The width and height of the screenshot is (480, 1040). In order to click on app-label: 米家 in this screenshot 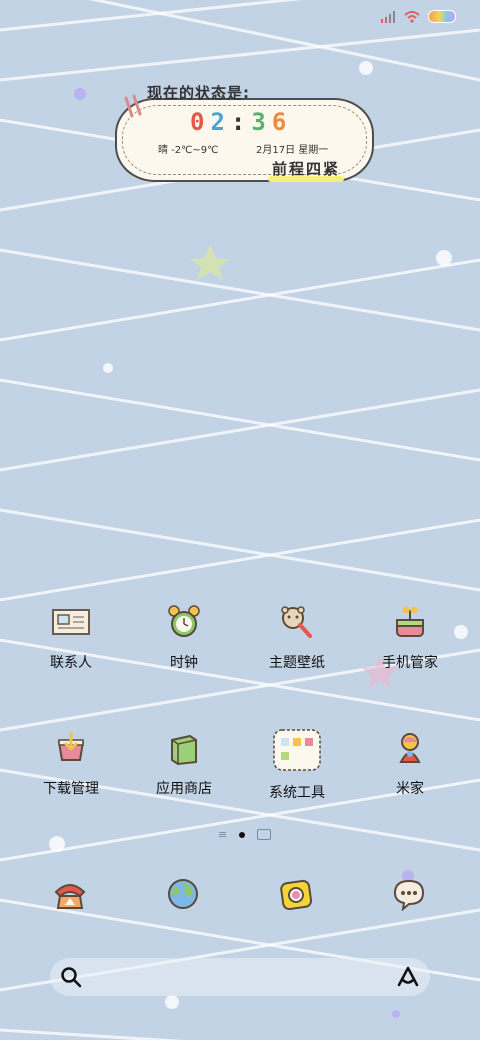, I will do `click(410, 789)`.